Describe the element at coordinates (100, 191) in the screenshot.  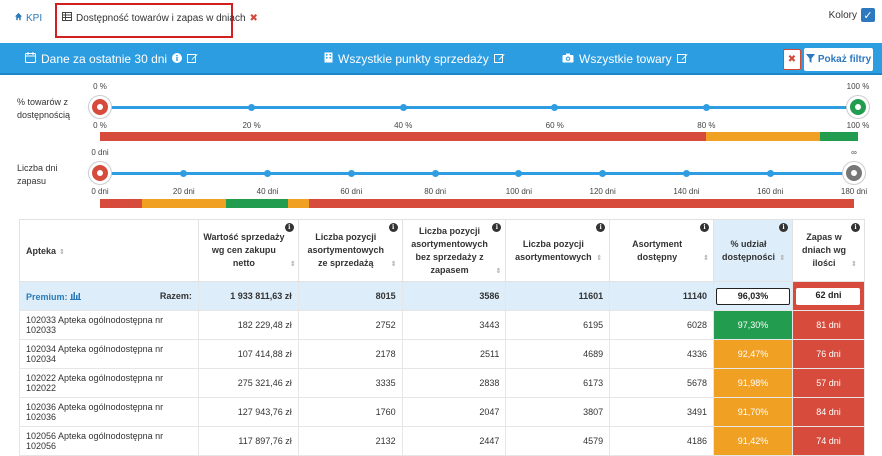
I see `slider-tick-label: 0 dni` at that location.